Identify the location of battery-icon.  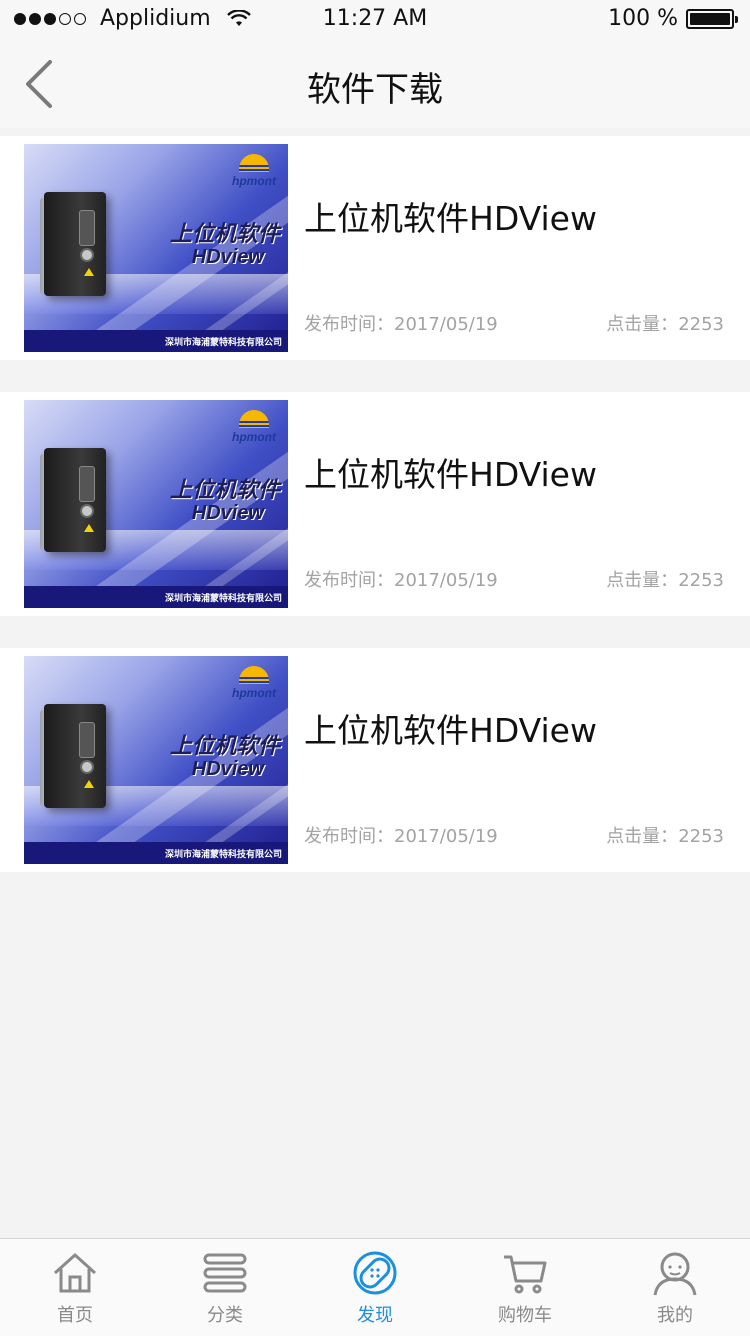
(712, 18).